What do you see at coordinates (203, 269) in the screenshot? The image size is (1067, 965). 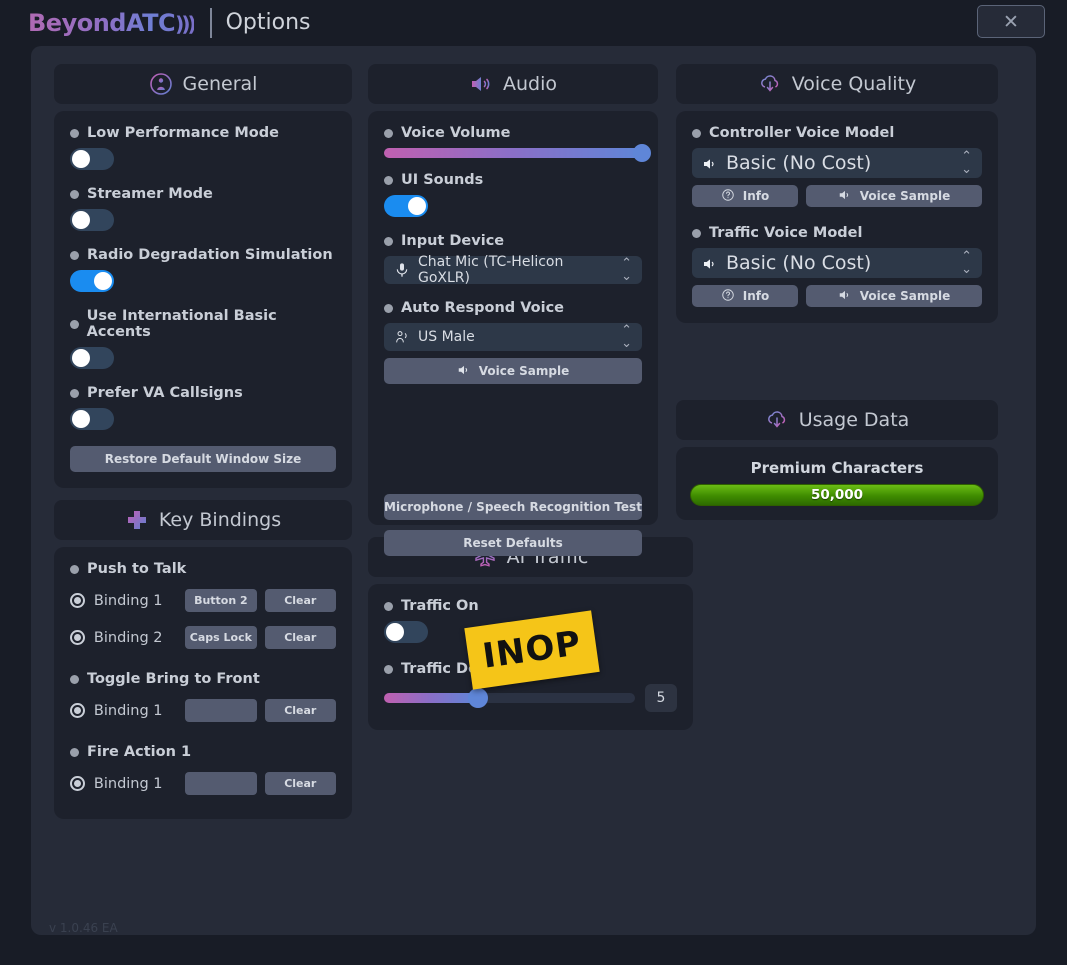 I see `setting-radio-degradation-simulation: Radio Degradation Simulation` at bounding box center [203, 269].